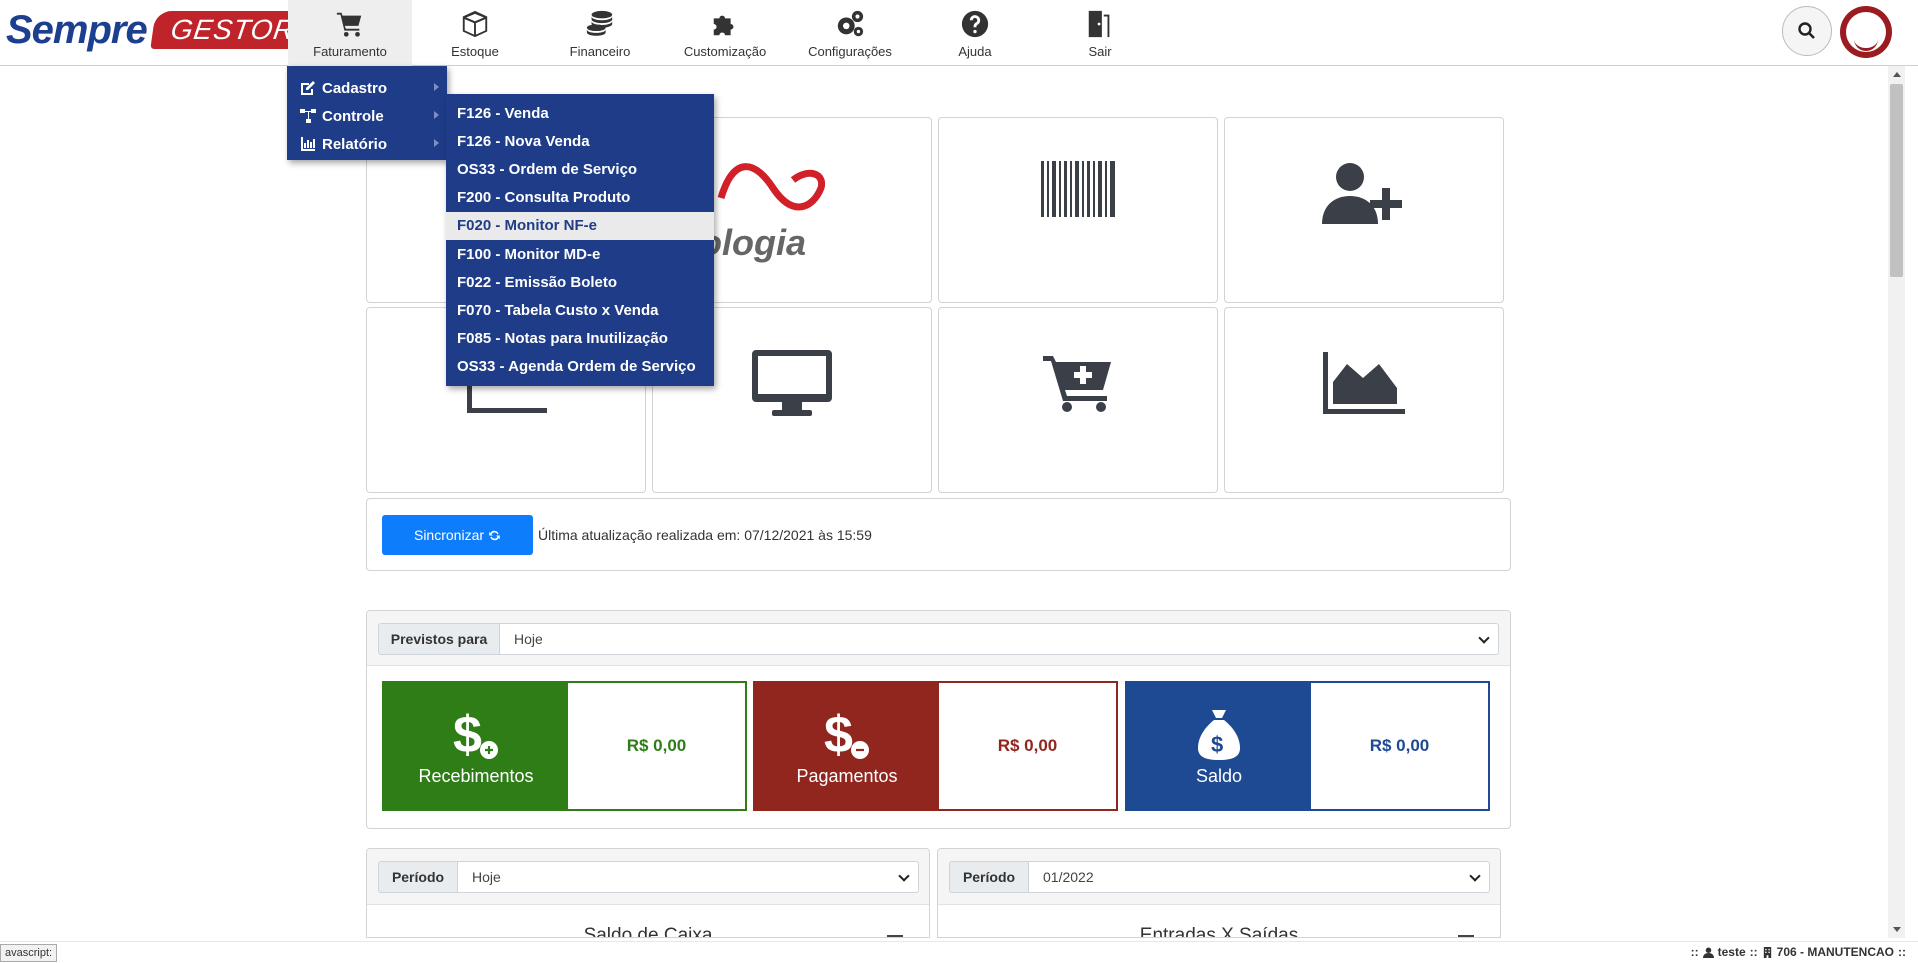  Describe the element at coordinates (353, 116) in the screenshot. I see `menu-item-label: Controle` at that location.